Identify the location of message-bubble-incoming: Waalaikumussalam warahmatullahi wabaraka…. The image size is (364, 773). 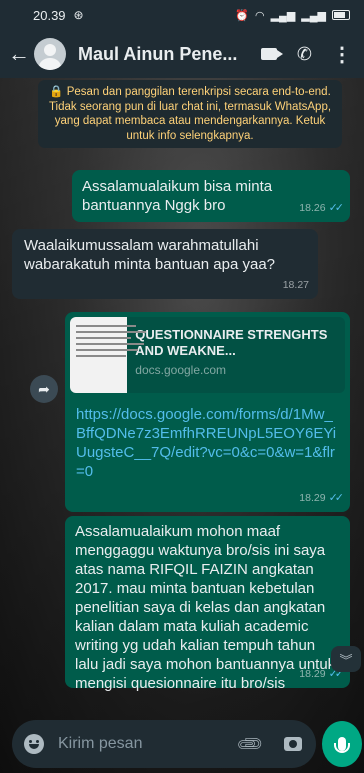
(165, 264).